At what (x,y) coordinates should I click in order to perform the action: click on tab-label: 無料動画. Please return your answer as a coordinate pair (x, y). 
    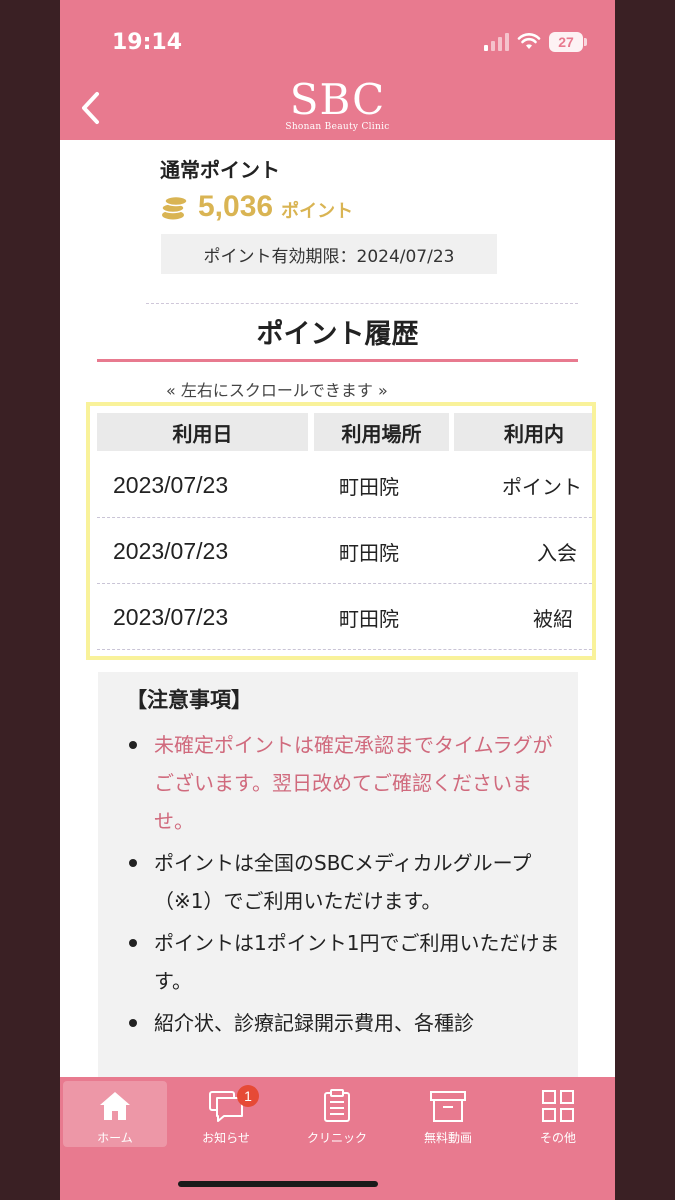
    Looking at the image, I should click on (447, 1138).